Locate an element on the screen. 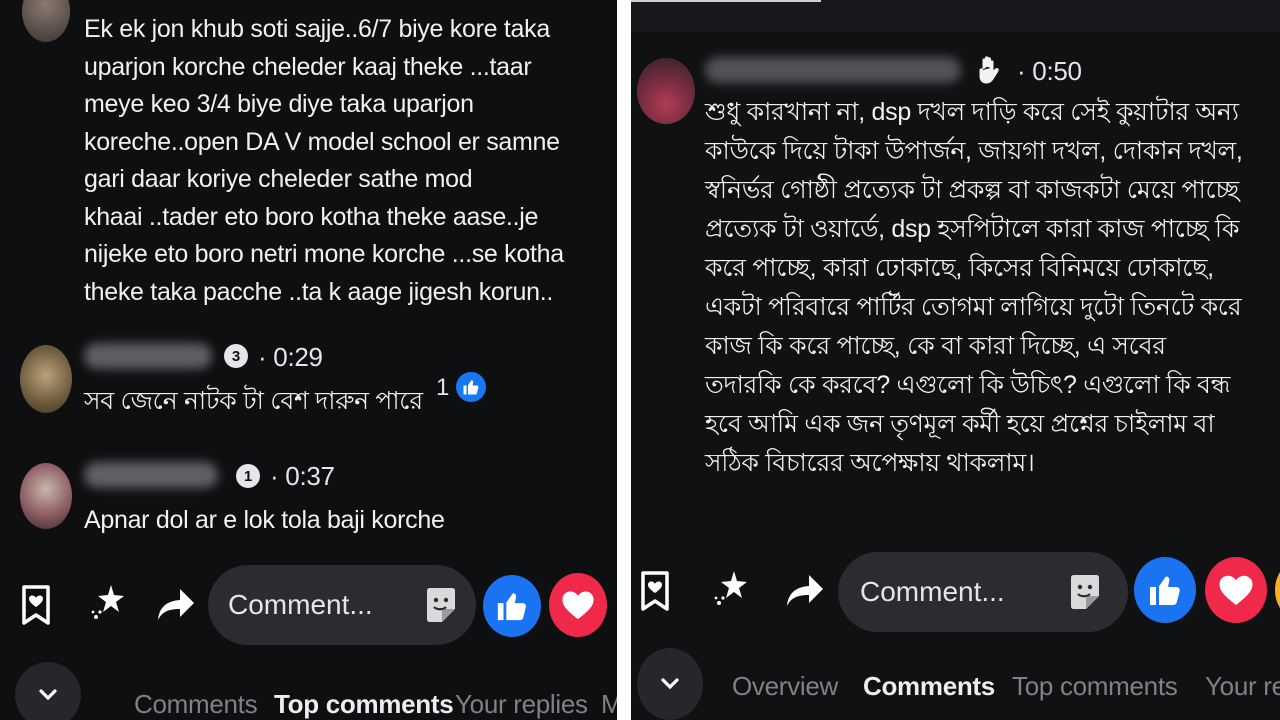 The width and height of the screenshot is (1280, 720). tab-your-replies: Your re is located at coordinates (1242, 686).